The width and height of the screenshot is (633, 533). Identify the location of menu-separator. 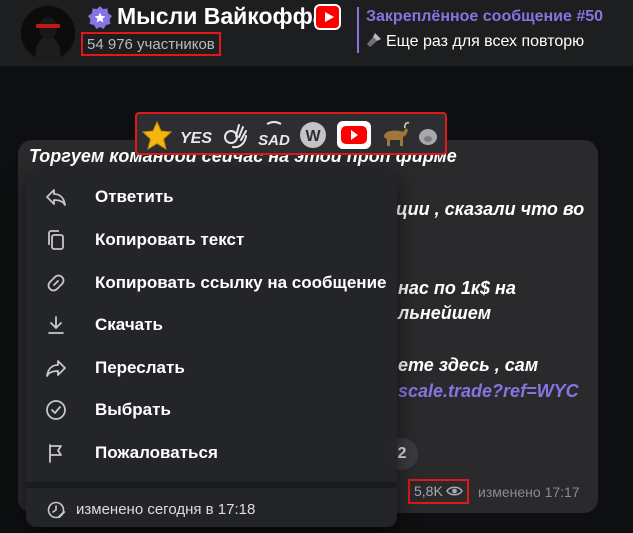
(211, 485).